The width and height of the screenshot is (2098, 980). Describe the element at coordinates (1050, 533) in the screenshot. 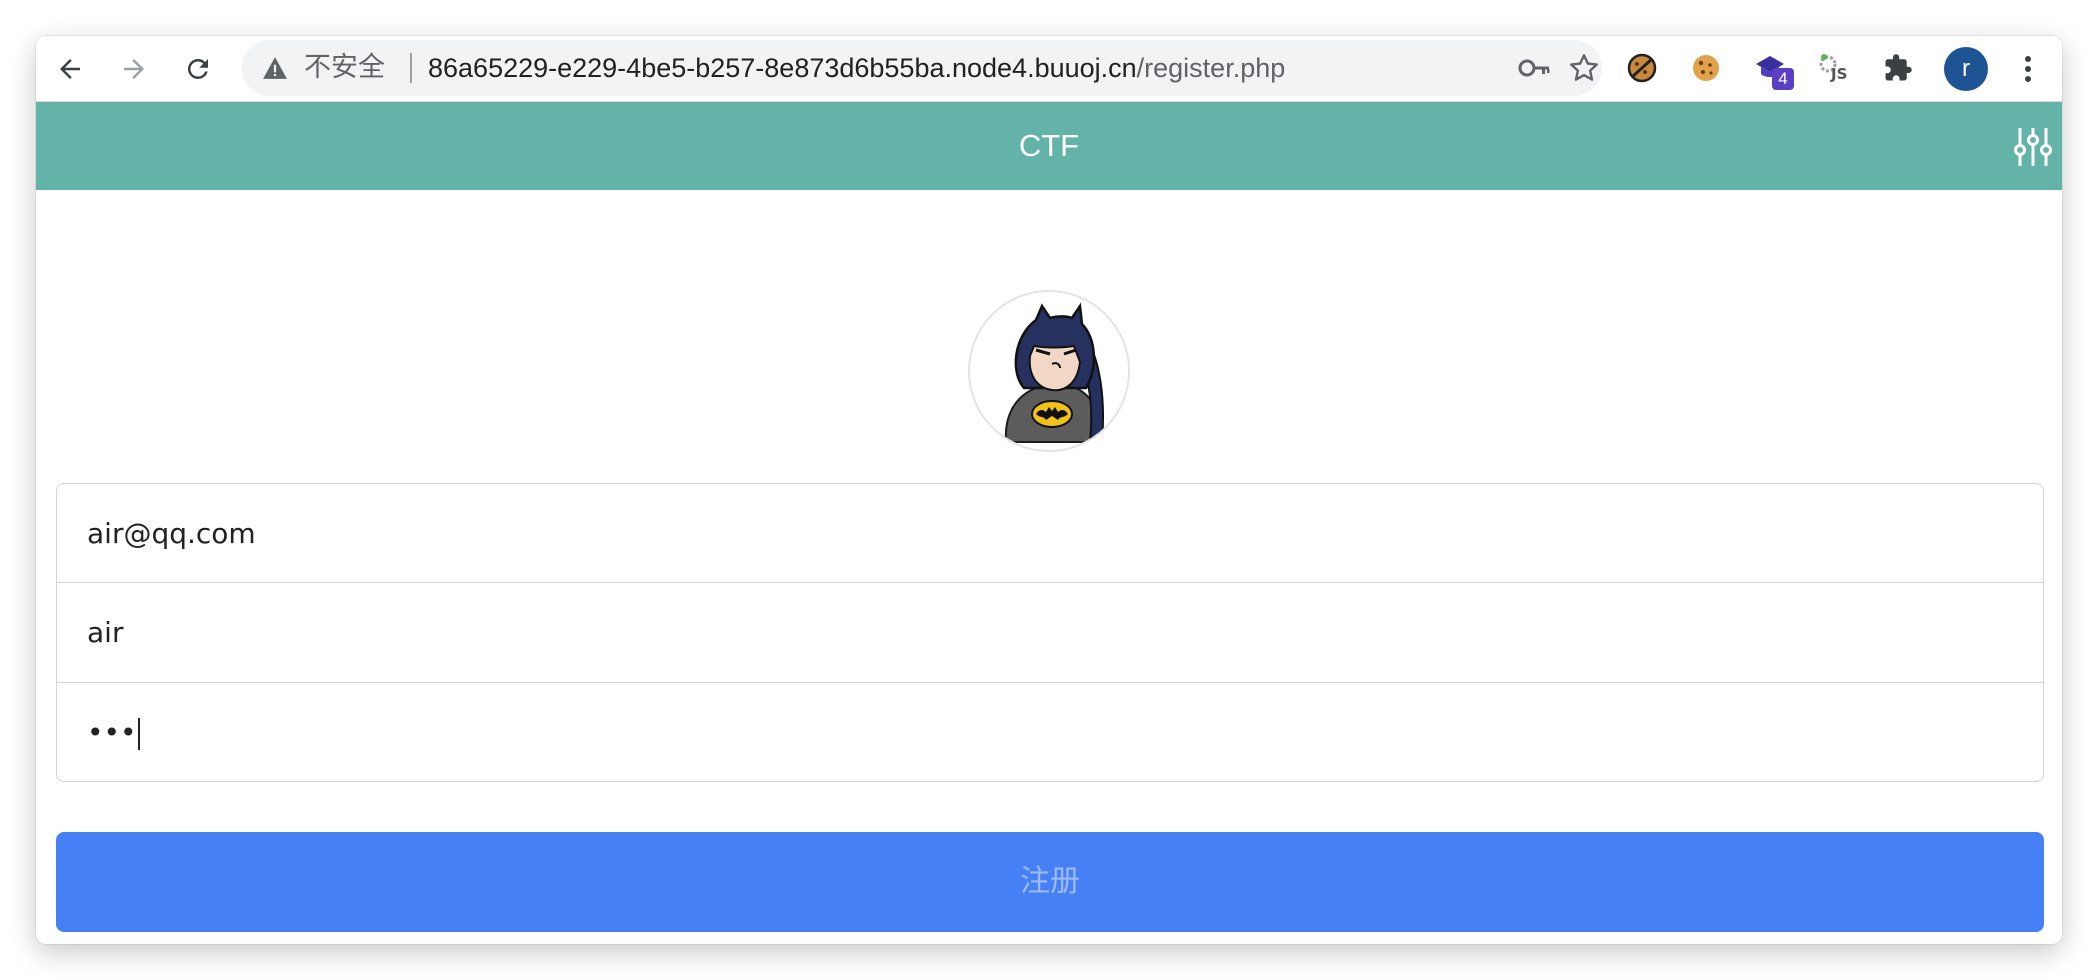

I see `email-field: air@qq.com` at that location.